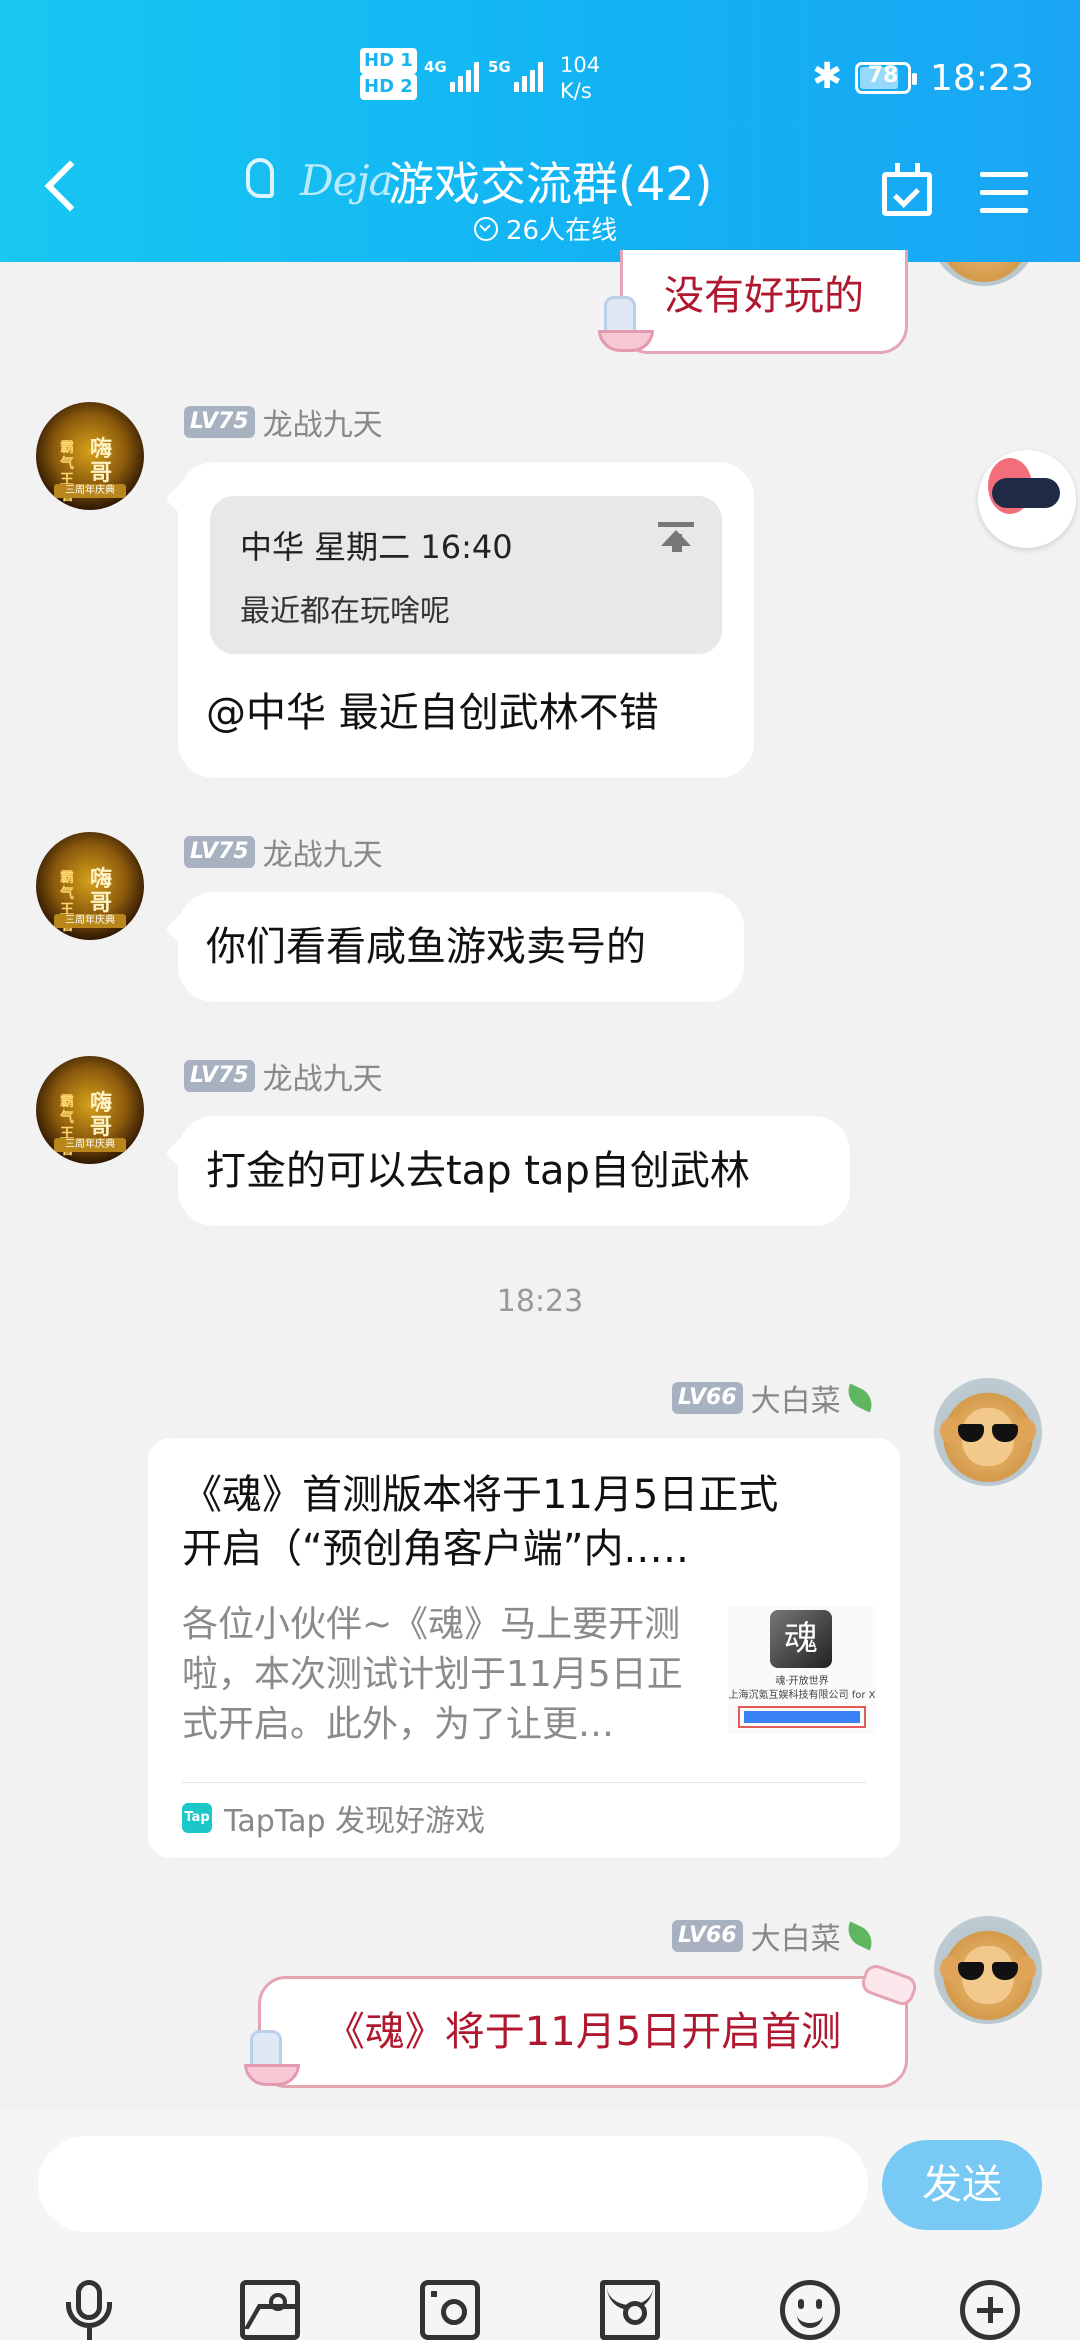  I want to click on menu-icon, so click(1004, 199).